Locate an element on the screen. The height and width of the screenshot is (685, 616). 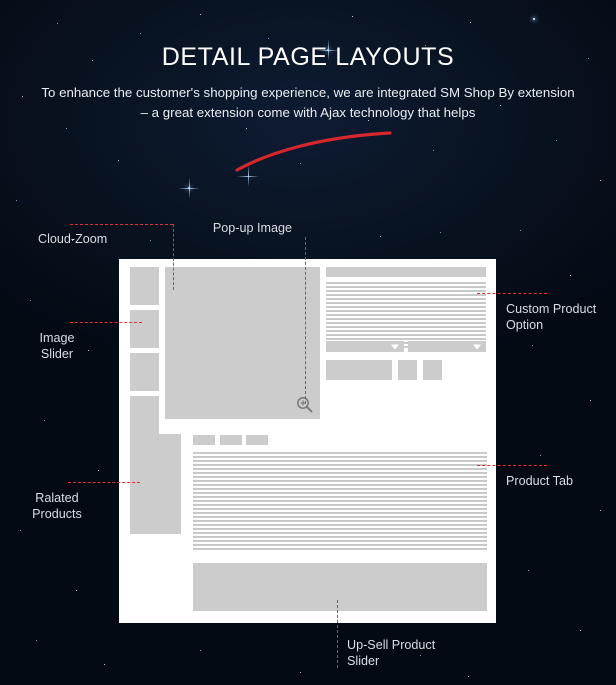
callout-product-tab-label: Product Tab is located at coordinates (539, 481).